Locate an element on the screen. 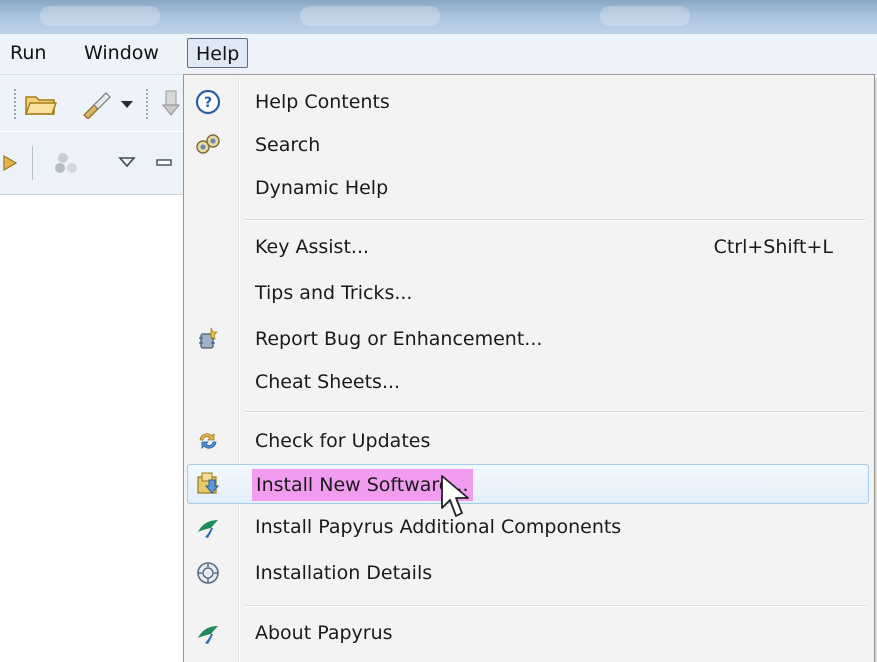 This screenshot has width=877, height=662. menu-item-help-contents: ? Help Contents is located at coordinates (528, 102).